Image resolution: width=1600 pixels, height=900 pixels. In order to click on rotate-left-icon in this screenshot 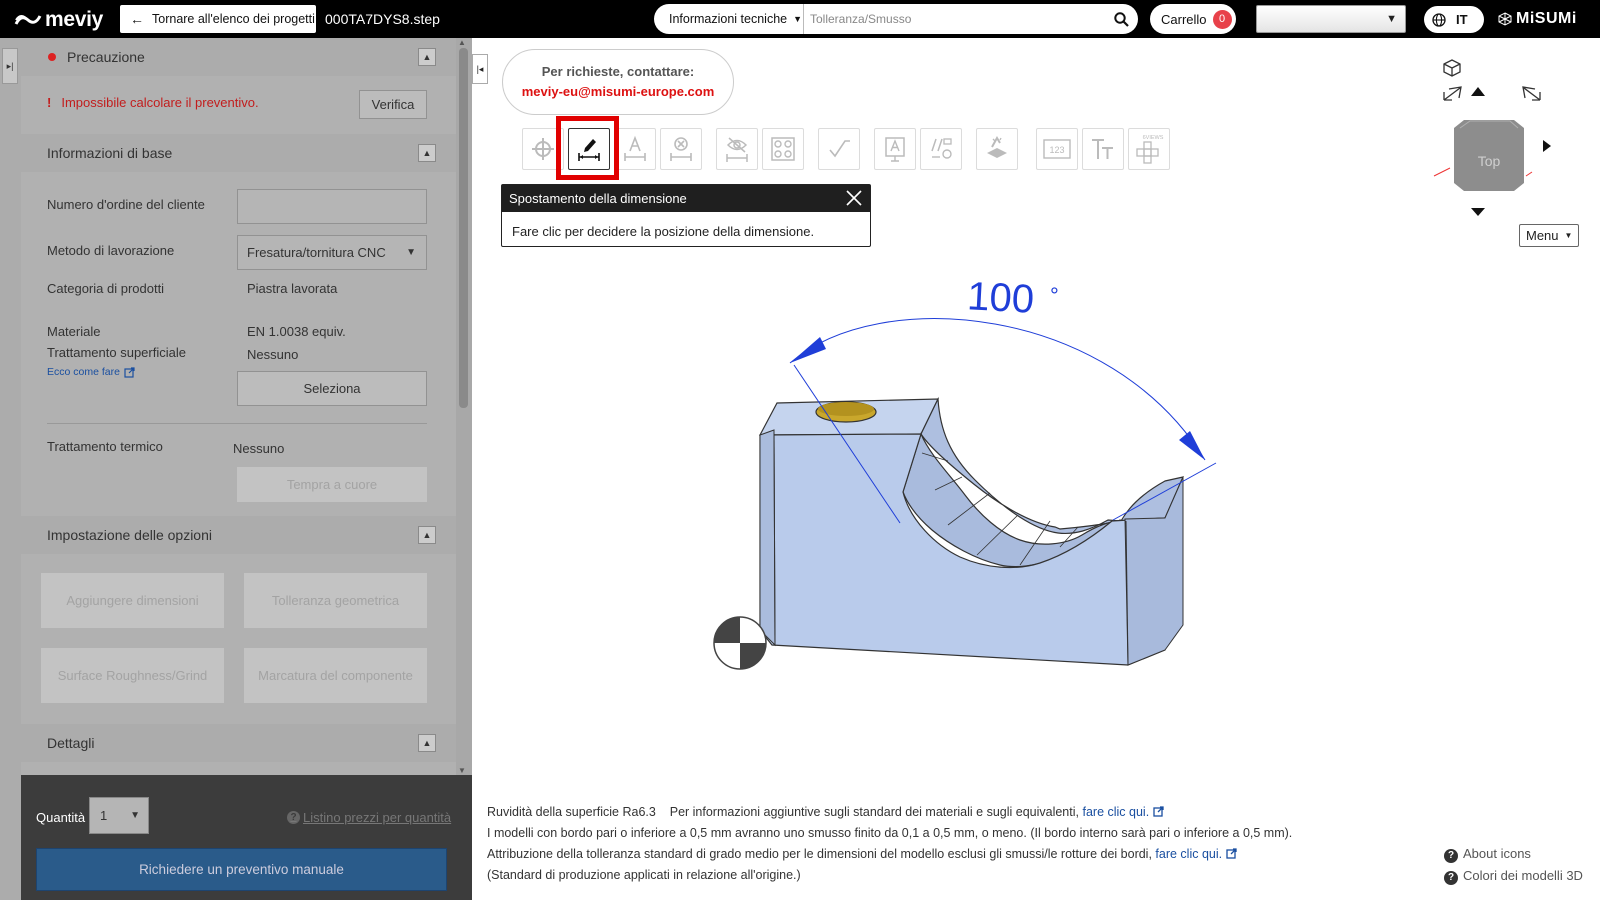, I will do `click(1452, 93)`.